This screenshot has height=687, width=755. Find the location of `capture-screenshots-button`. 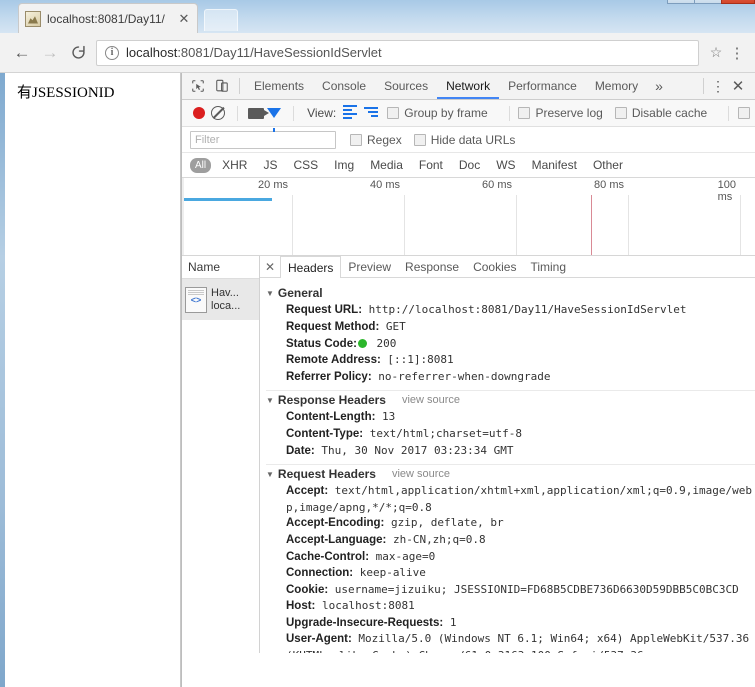

capture-screenshots-button is located at coordinates (258, 113).